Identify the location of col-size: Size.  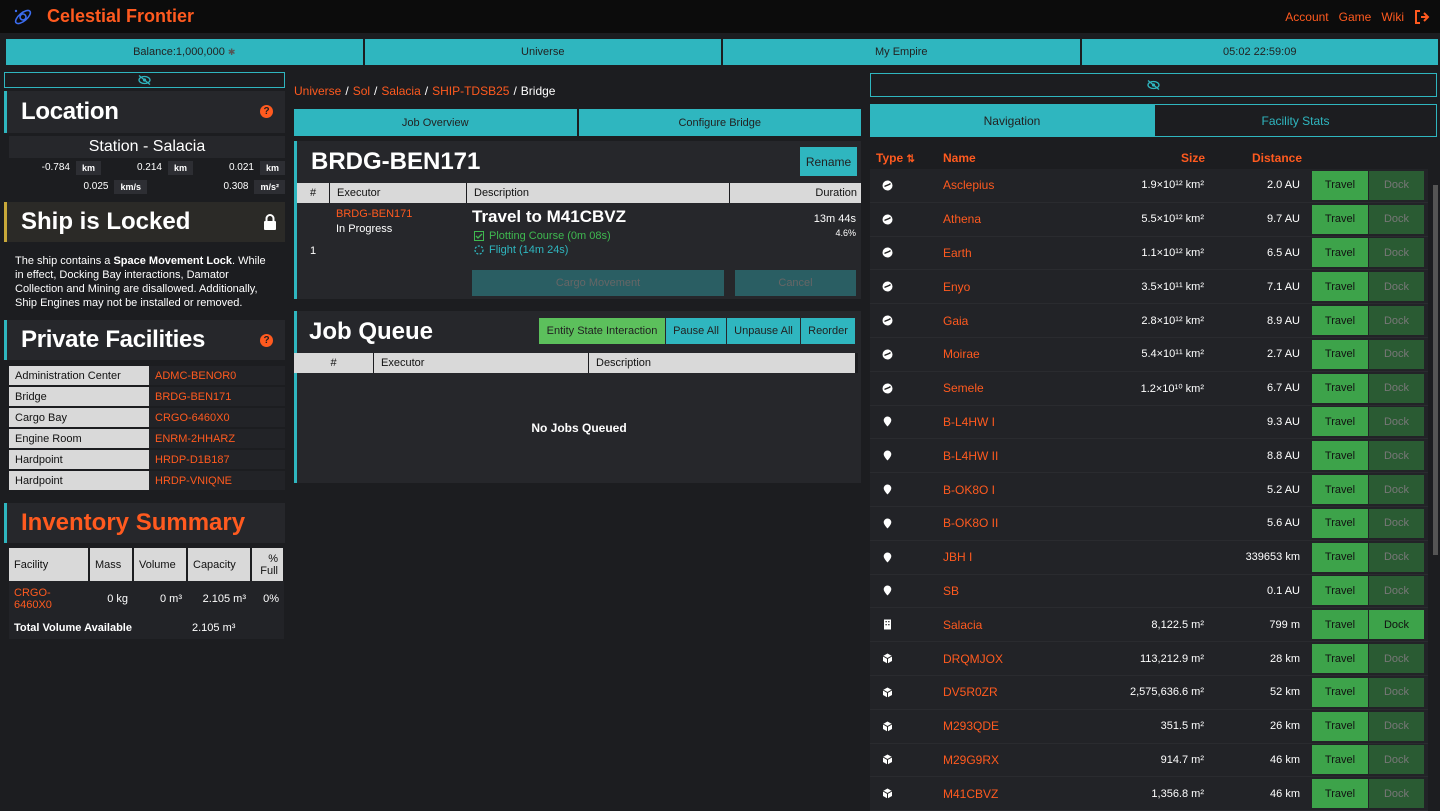
(1193, 158).